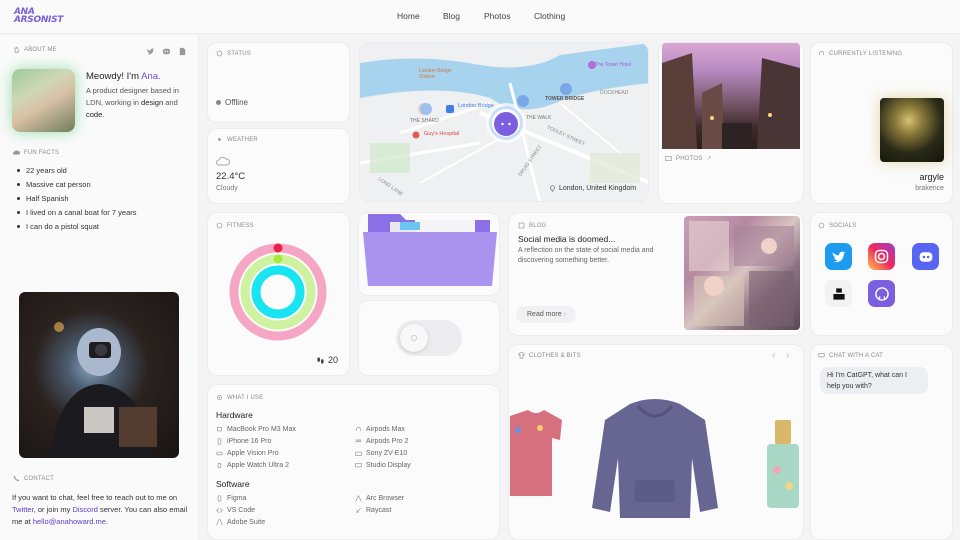 This screenshot has width=960, height=540. I want to click on software-title: Software, so click(233, 484).